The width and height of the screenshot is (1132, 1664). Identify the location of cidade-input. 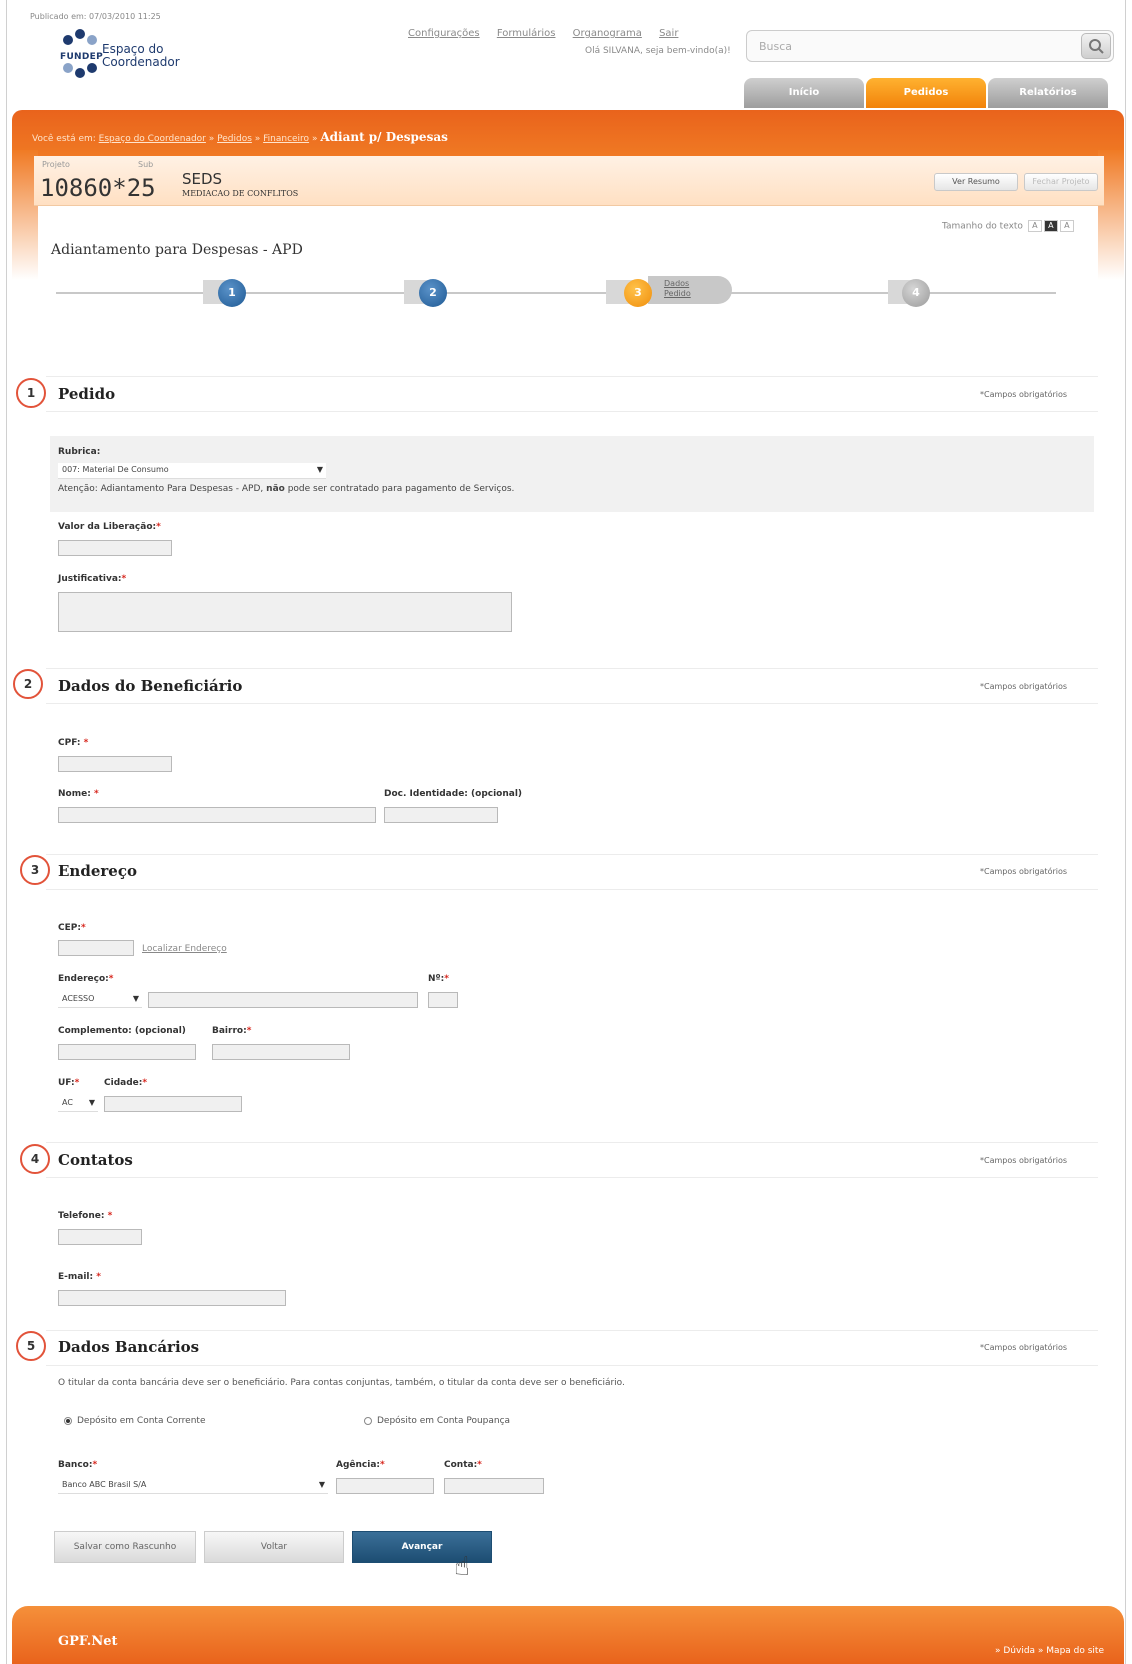
(173, 1104).